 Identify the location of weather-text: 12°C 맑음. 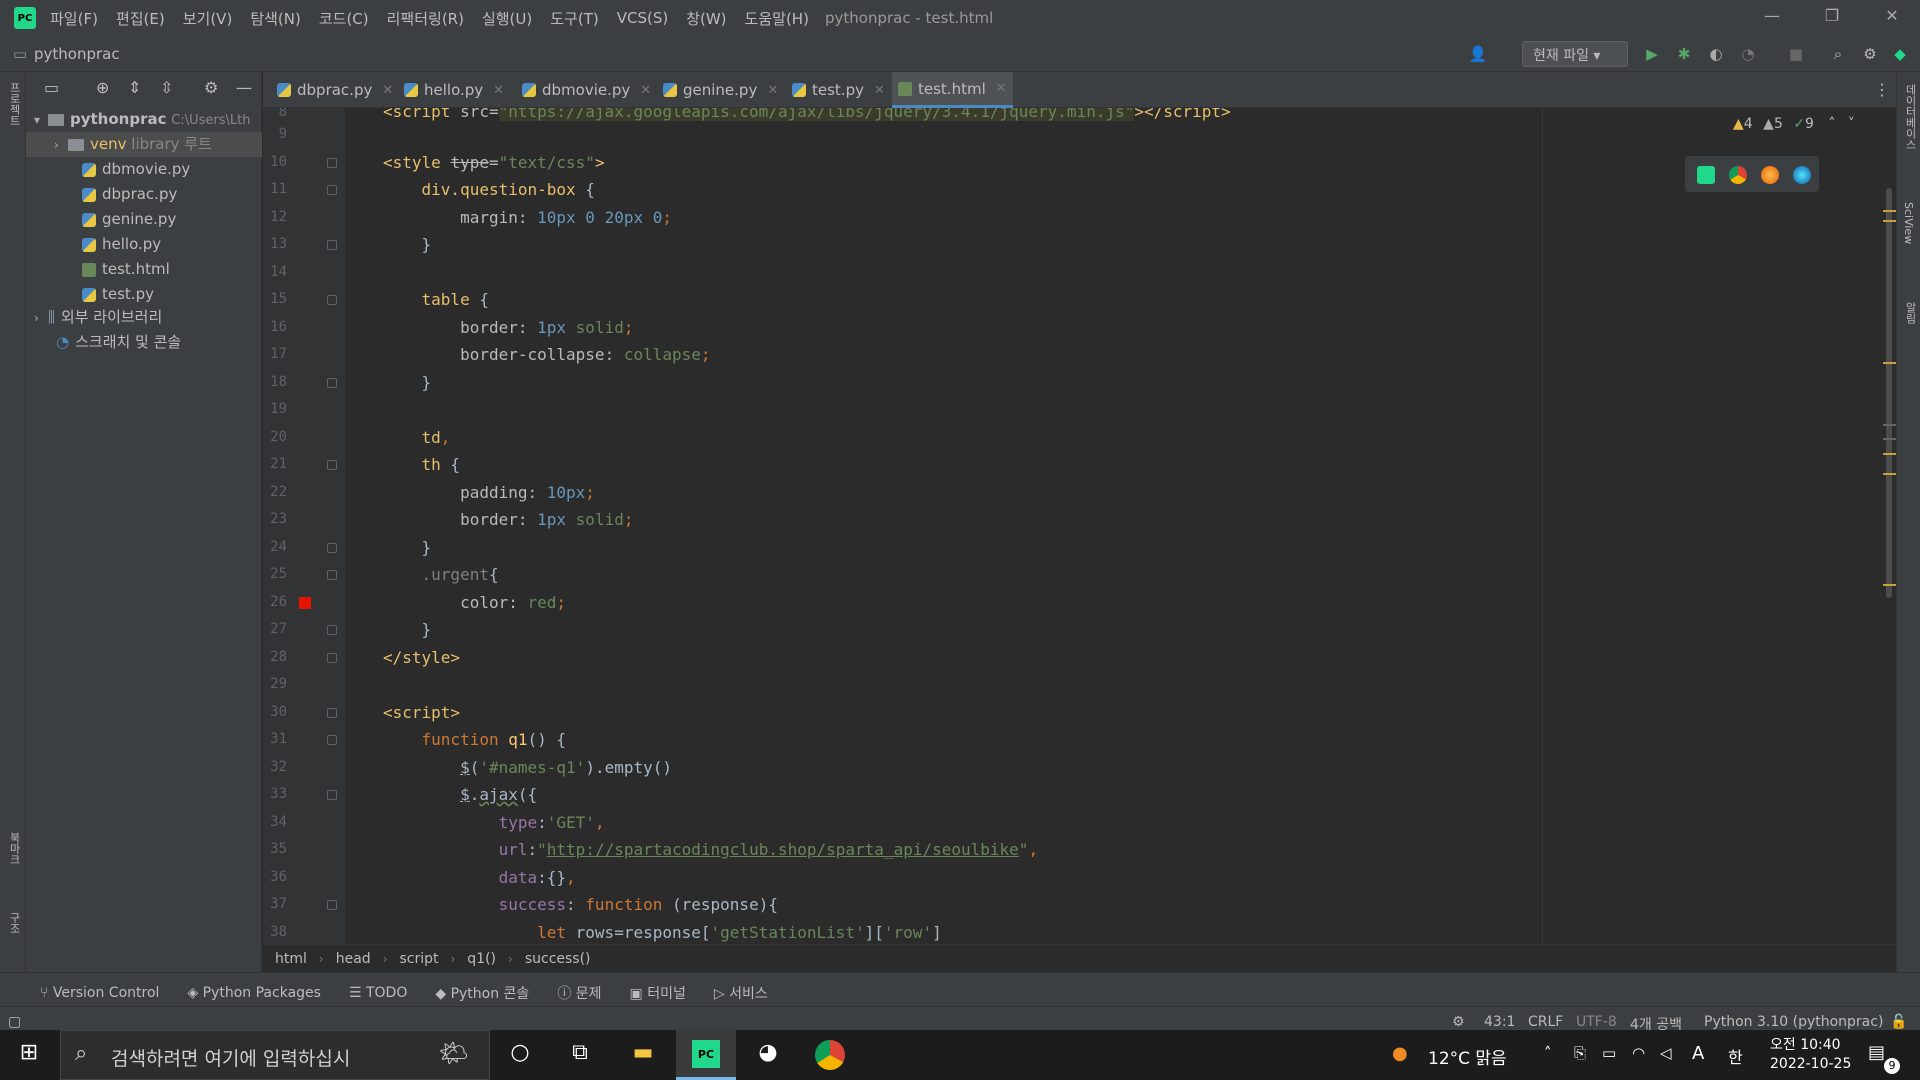
(1467, 1056).